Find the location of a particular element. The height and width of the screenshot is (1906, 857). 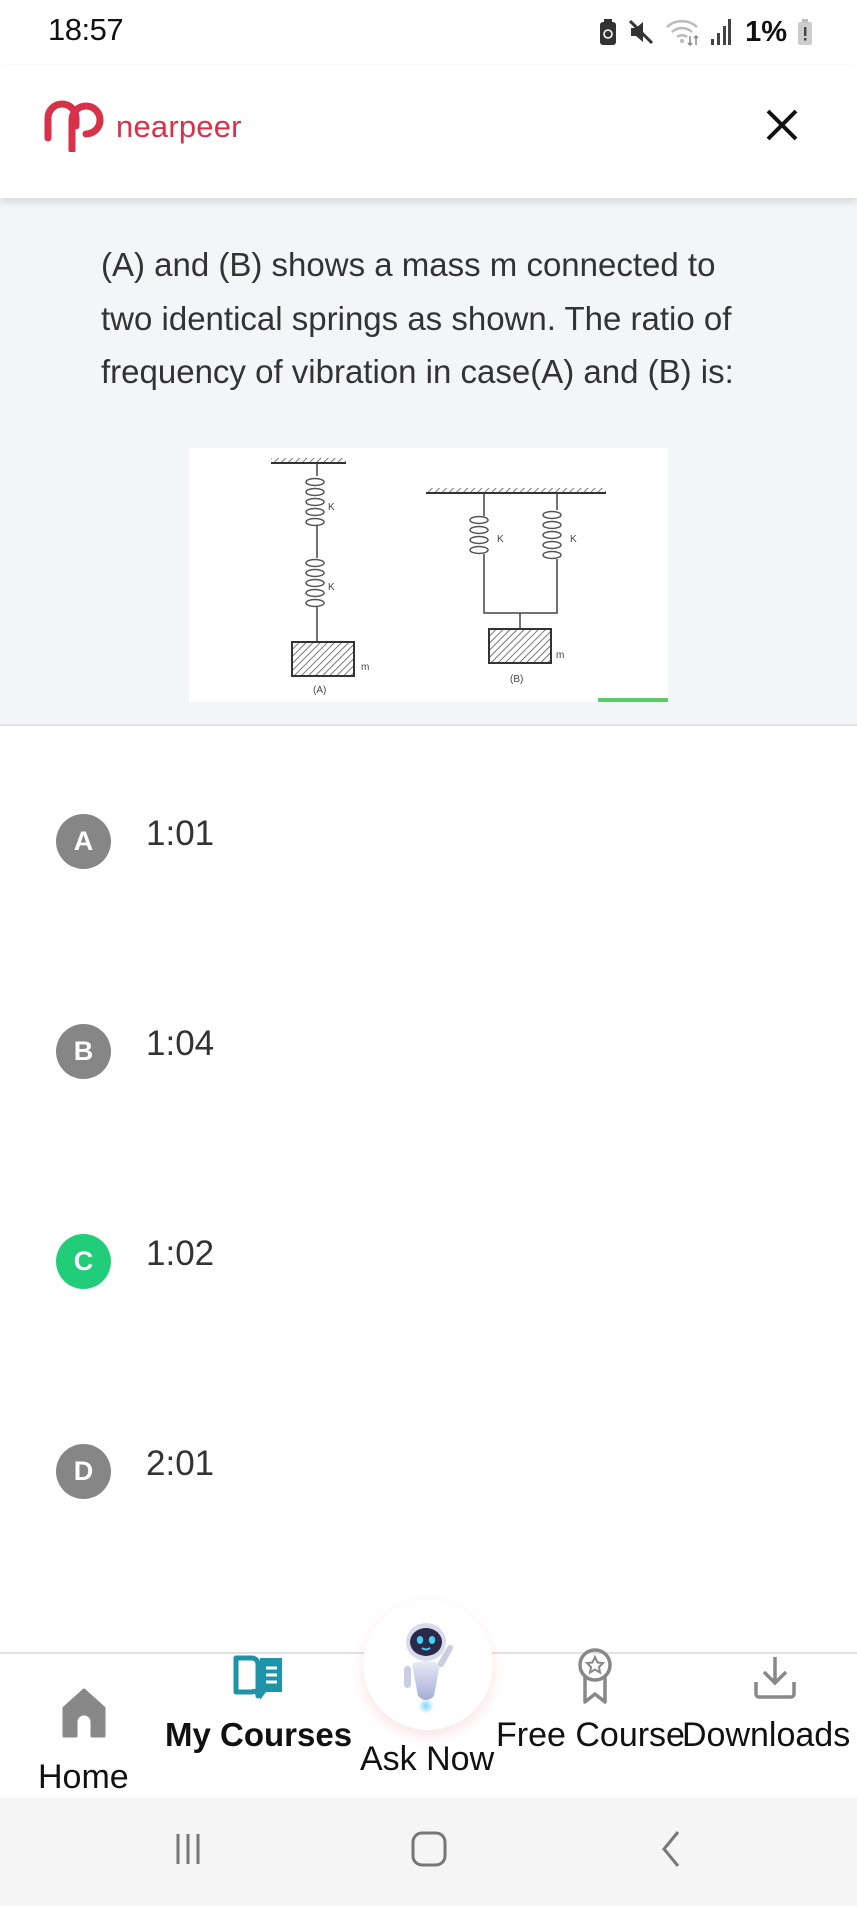

battery-percent: 1% is located at coordinates (766, 31).